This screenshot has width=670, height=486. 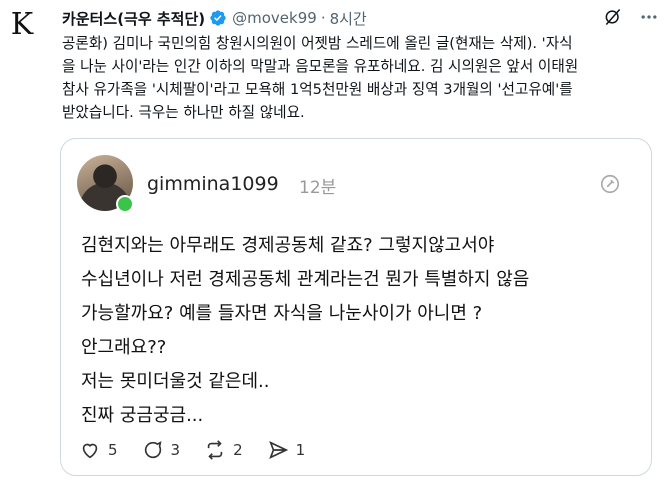 What do you see at coordinates (133, 18) in the screenshot?
I see `author-name: 카운터스(극우 추적단)` at bounding box center [133, 18].